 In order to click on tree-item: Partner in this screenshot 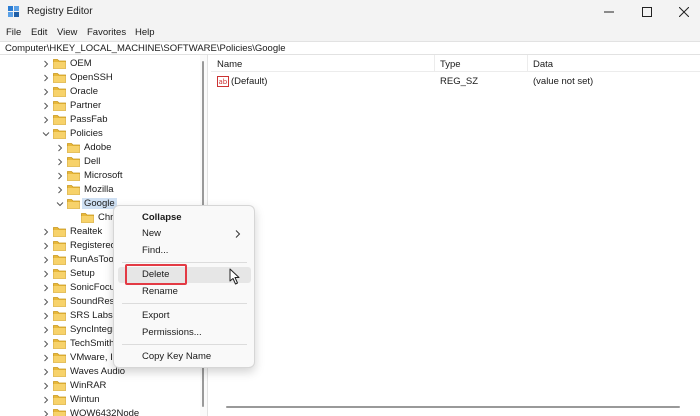, I will do `click(100, 106)`.